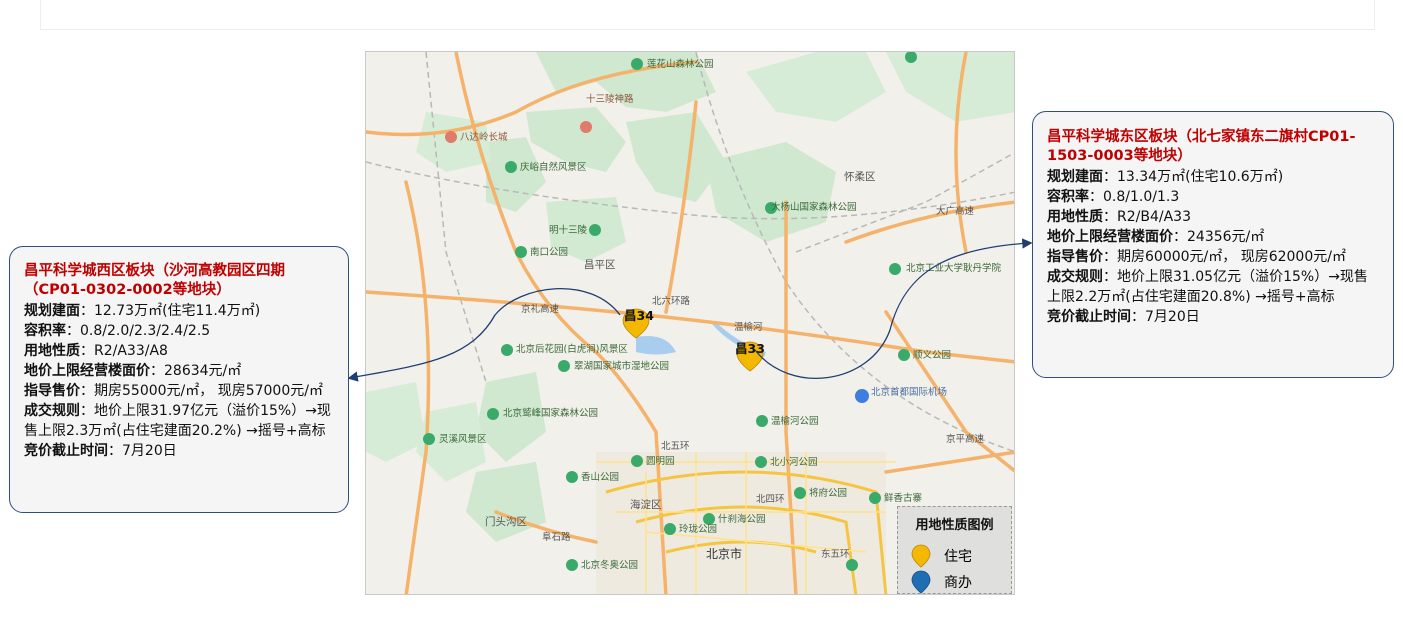 The width and height of the screenshot is (1403, 621). Describe the element at coordinates (610, 99) in the screenshot. I see `map-label: 十三陵神路` at that location.